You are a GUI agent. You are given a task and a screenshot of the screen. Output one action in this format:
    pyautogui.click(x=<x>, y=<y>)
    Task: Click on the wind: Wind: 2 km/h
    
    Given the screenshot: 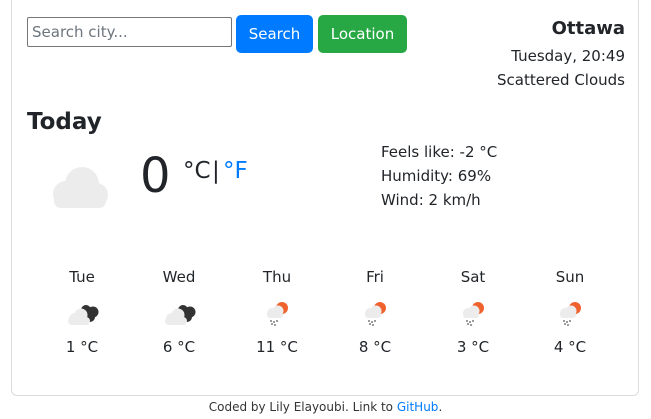 What is the action you would take?
    pyautogui.click(x=431, y=200)
    